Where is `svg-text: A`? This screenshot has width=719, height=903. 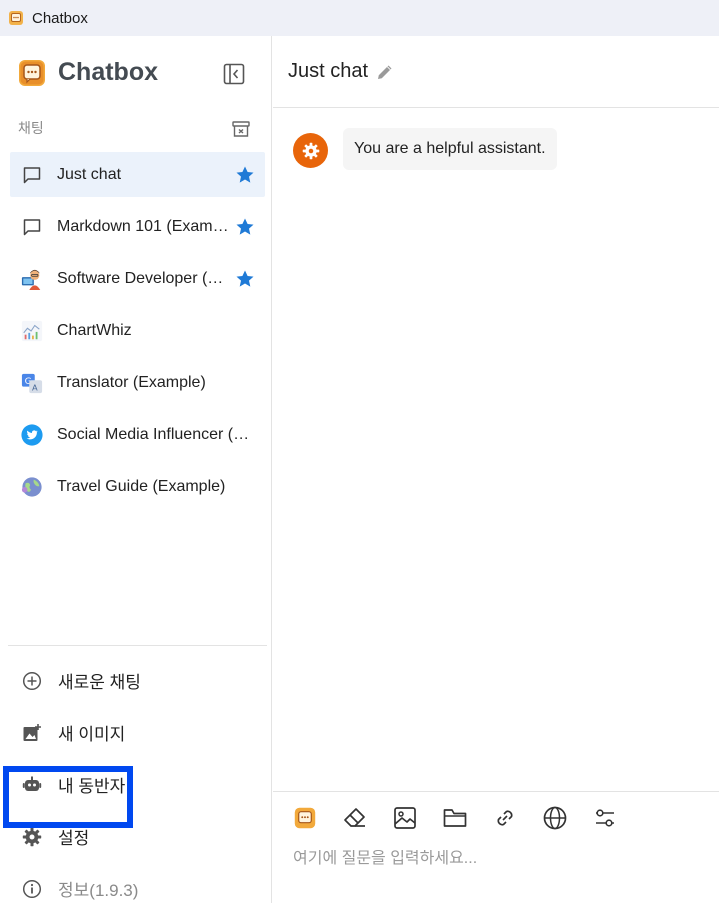
svg-text: A is located at coordinates (35, 387).